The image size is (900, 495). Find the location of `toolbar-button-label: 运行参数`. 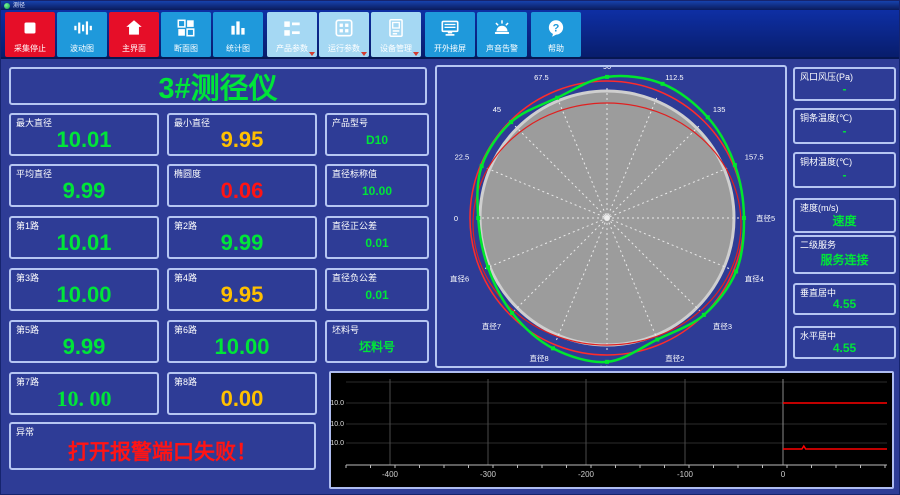

toolbar-button-label: 运行参数 is located at coordinates (344, 48).